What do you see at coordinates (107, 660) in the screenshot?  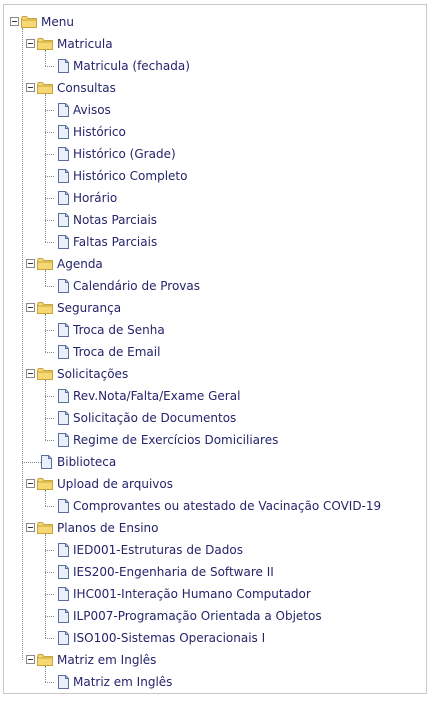 I see `tree-folder-matriz-em-ingles-label: Matriz em Inglês` at bounding box center [107, 660].